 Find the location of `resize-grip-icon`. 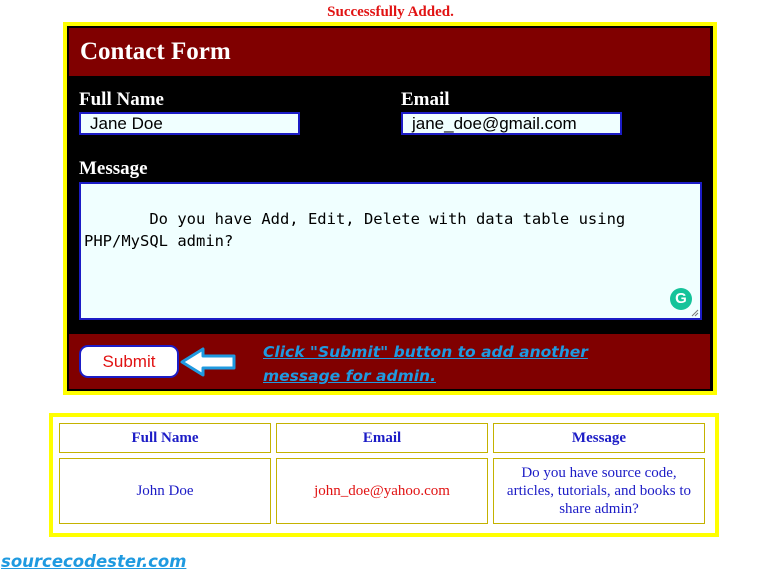

resize-grip-icon is located at coordinates (695, 313).